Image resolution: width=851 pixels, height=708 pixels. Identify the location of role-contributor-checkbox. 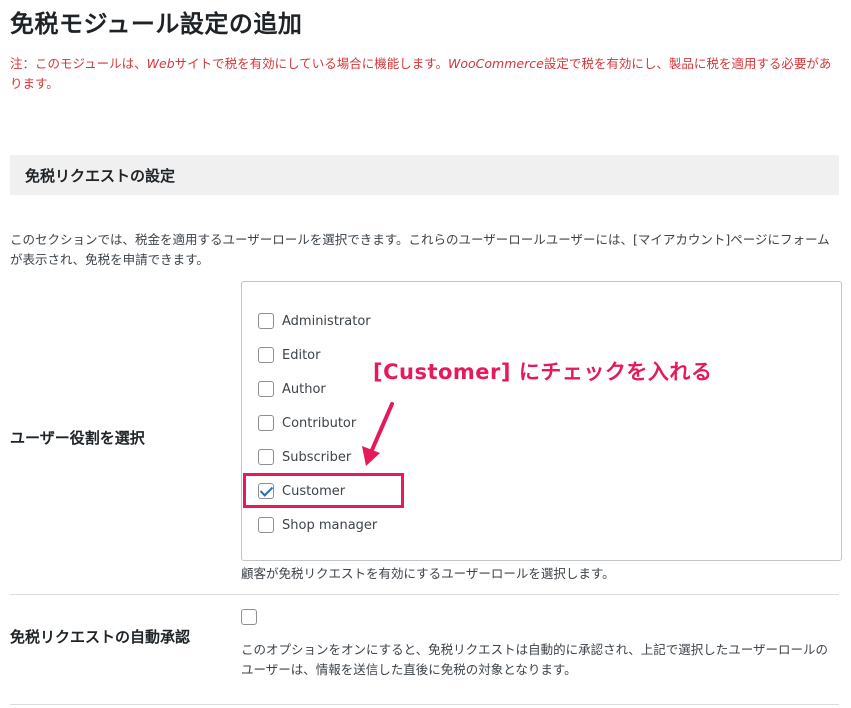
(266, 423).